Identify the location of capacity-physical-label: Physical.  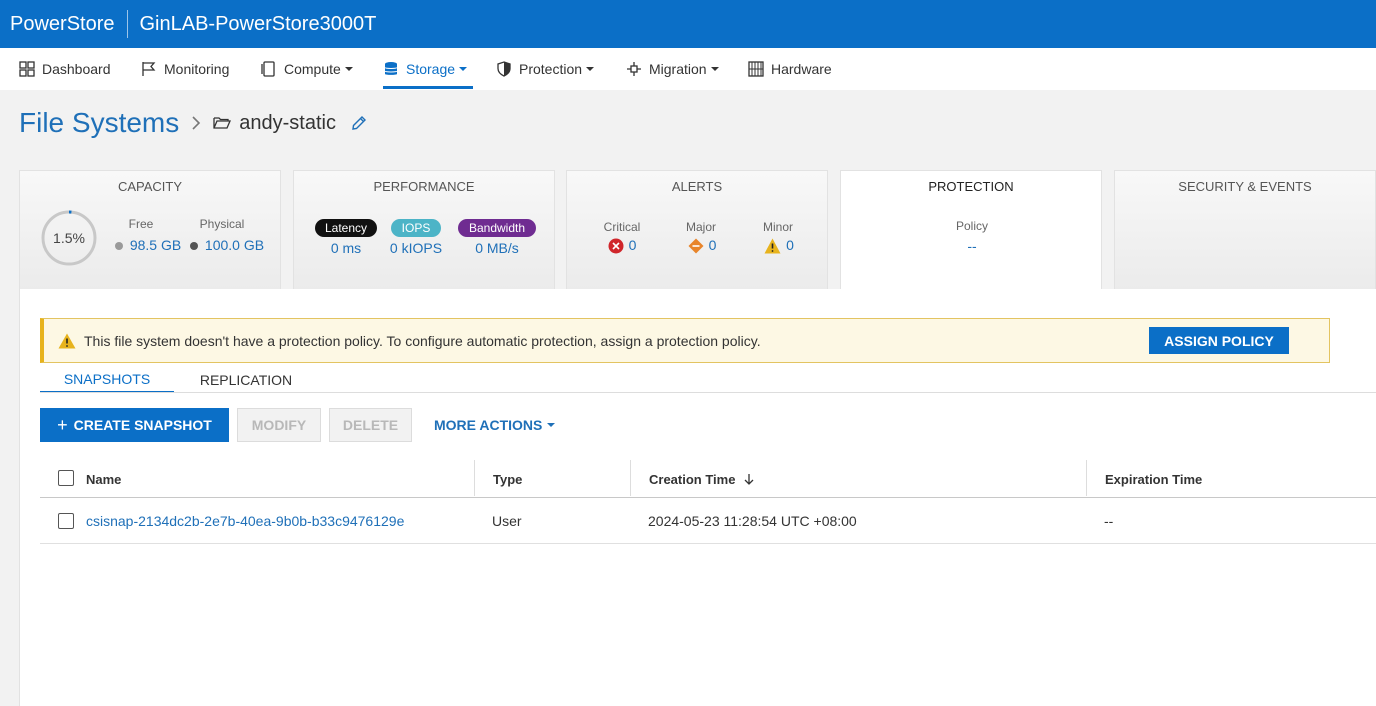
(222, 224).